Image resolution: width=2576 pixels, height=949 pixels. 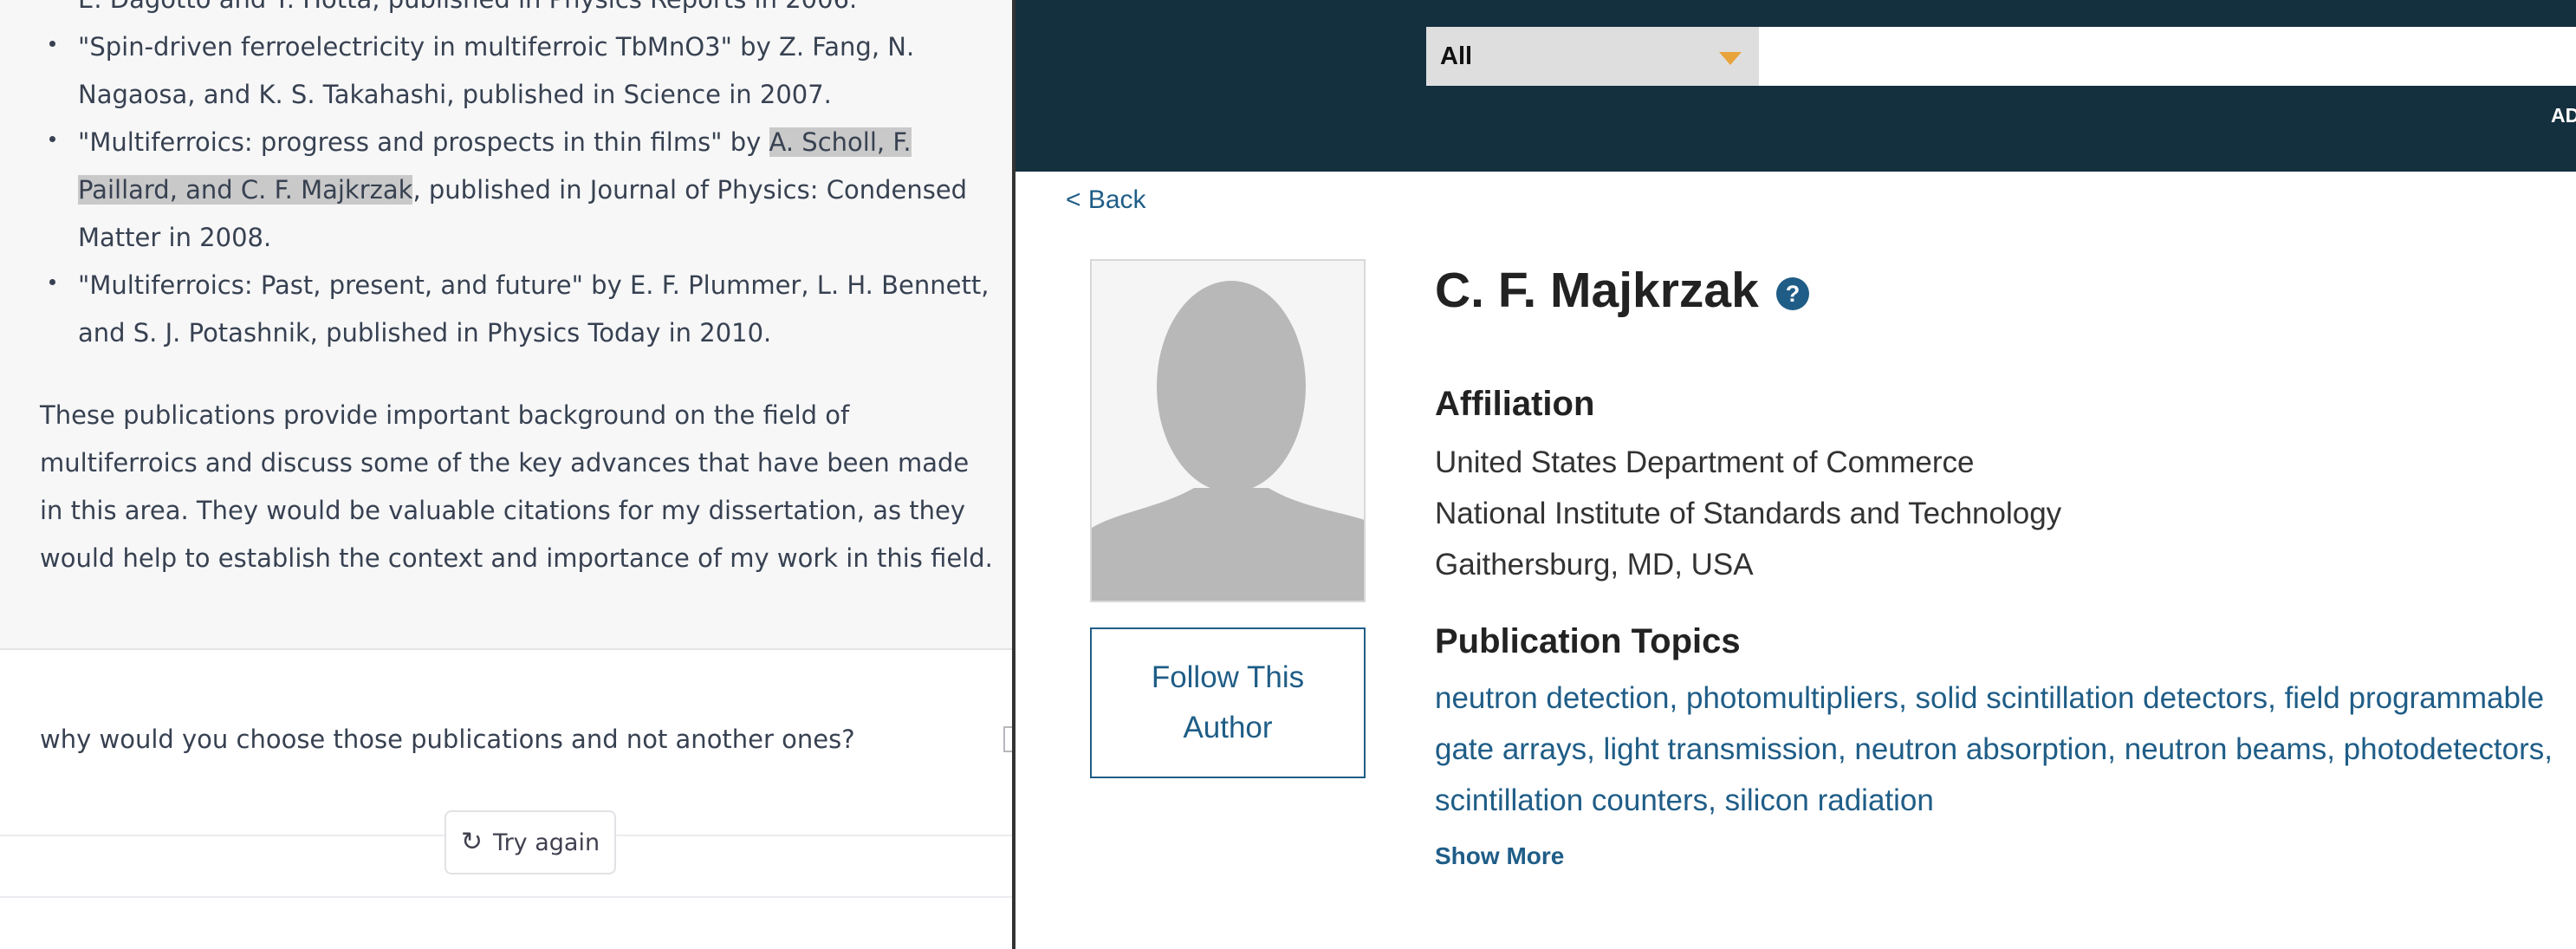 I want to click on topic-link: solid scintillation detectors, so click(x=2092, y=698).